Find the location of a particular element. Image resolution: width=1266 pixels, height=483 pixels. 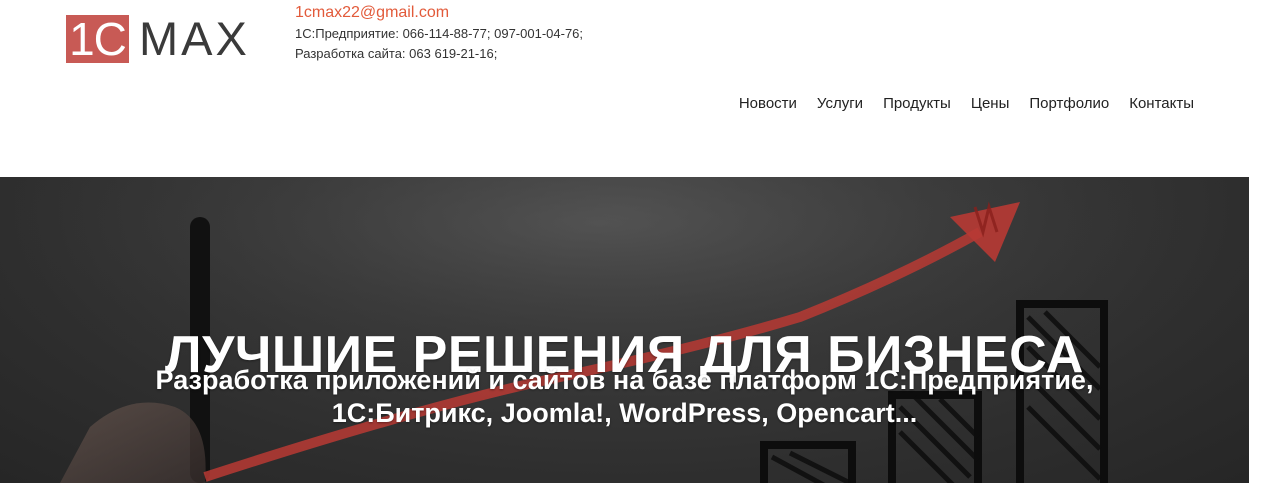

email-link: 1cmax22@gmail.com is located at coordinates (439, 12).